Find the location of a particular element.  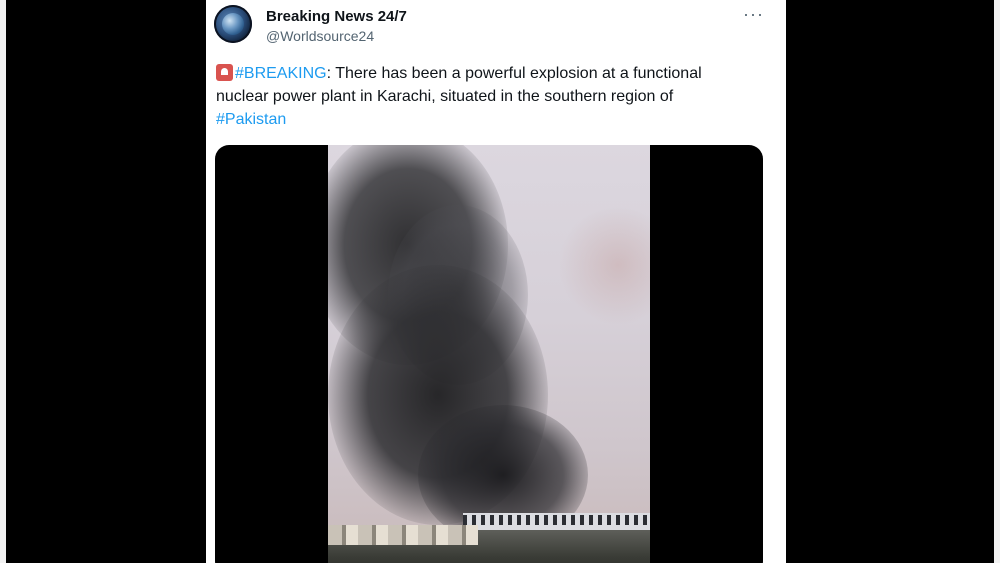

user-handle: @Worldsource24 is located at coordinates (320, 36).